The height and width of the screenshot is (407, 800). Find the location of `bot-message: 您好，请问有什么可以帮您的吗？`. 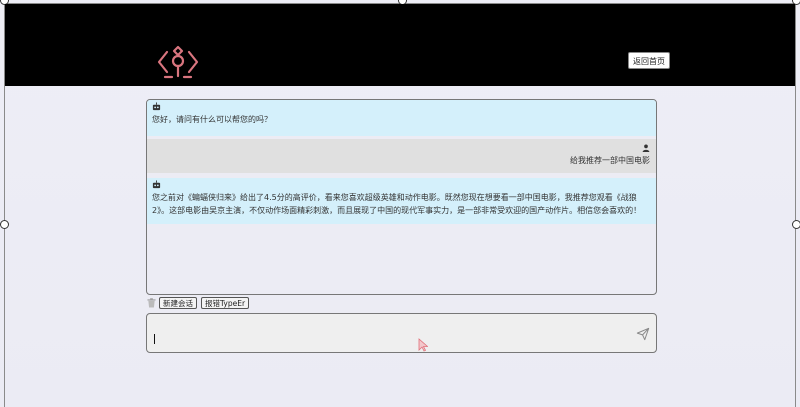

bot-message: 您好，请问有什么可以帮您的吗？ is located at coordinates (401, 118).